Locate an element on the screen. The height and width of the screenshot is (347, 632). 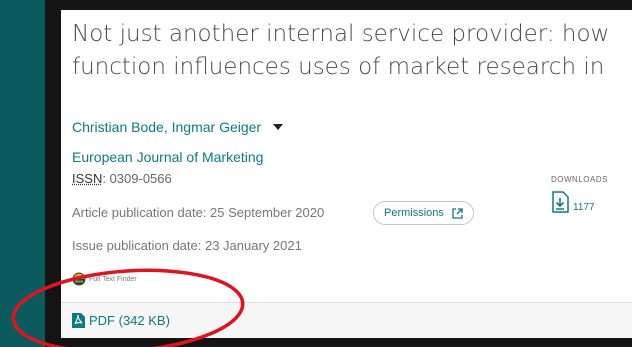
downloads-count: 1177 is located at coordinates (584, 207).